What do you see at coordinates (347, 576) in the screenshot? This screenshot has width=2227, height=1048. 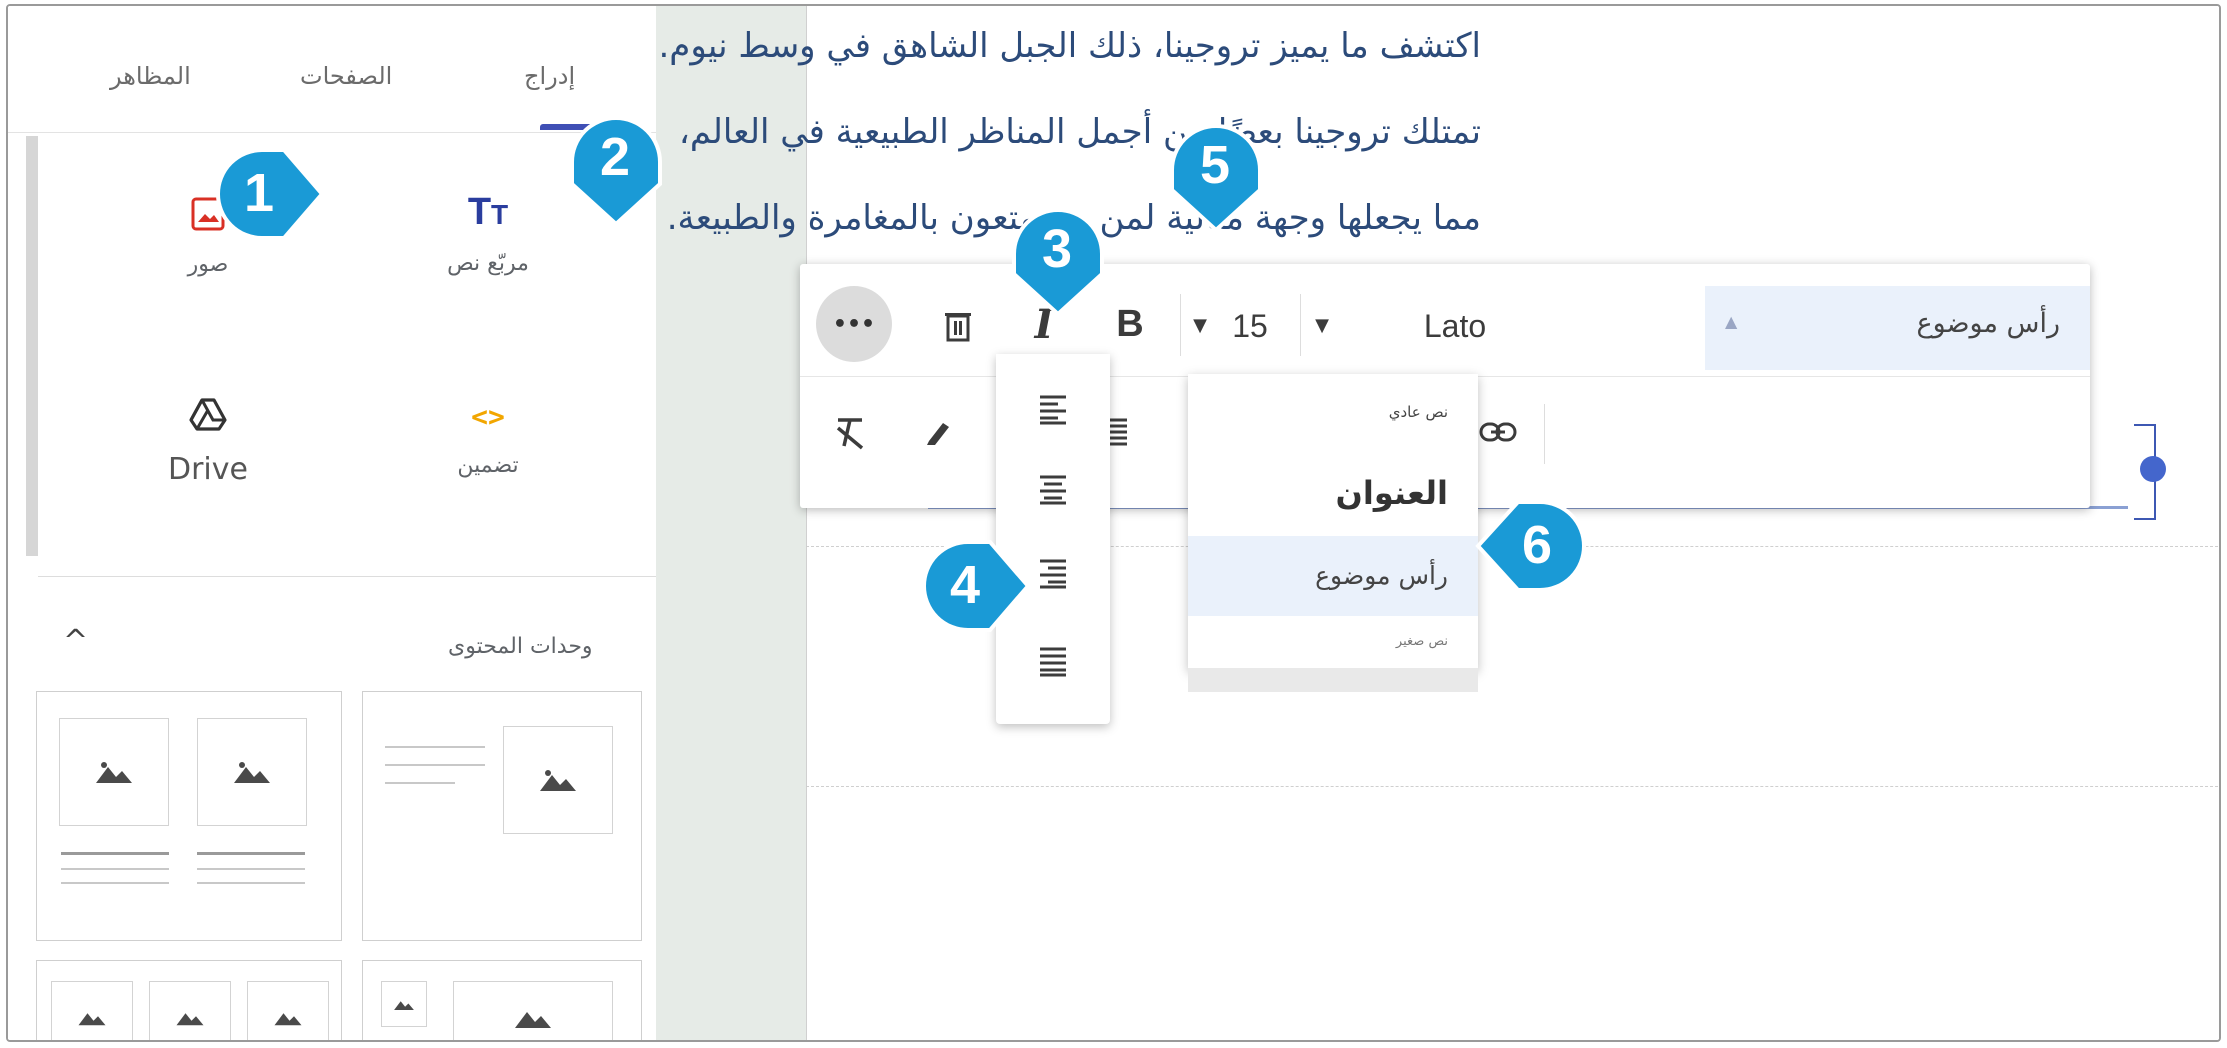 I see `panel-divider` at bounding box center [347, 576].